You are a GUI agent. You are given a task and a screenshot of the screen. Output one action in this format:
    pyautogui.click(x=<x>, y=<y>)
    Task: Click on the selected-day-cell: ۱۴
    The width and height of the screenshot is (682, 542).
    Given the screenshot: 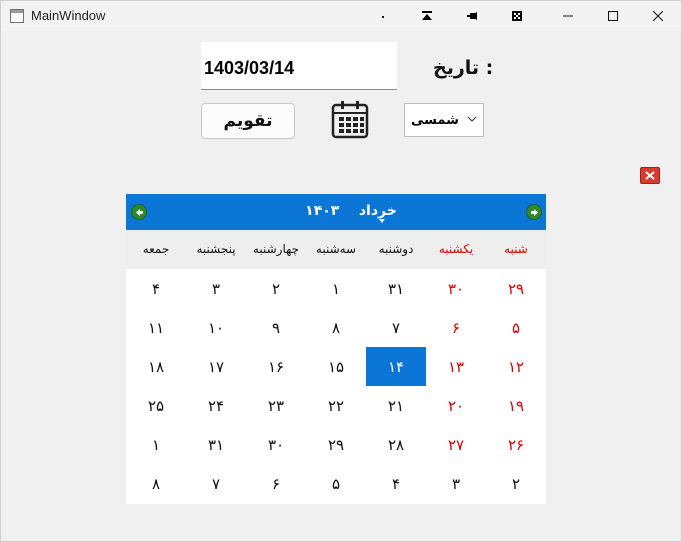 What is the action you would take?
    pyautogui.click(x=396, y=366)
    